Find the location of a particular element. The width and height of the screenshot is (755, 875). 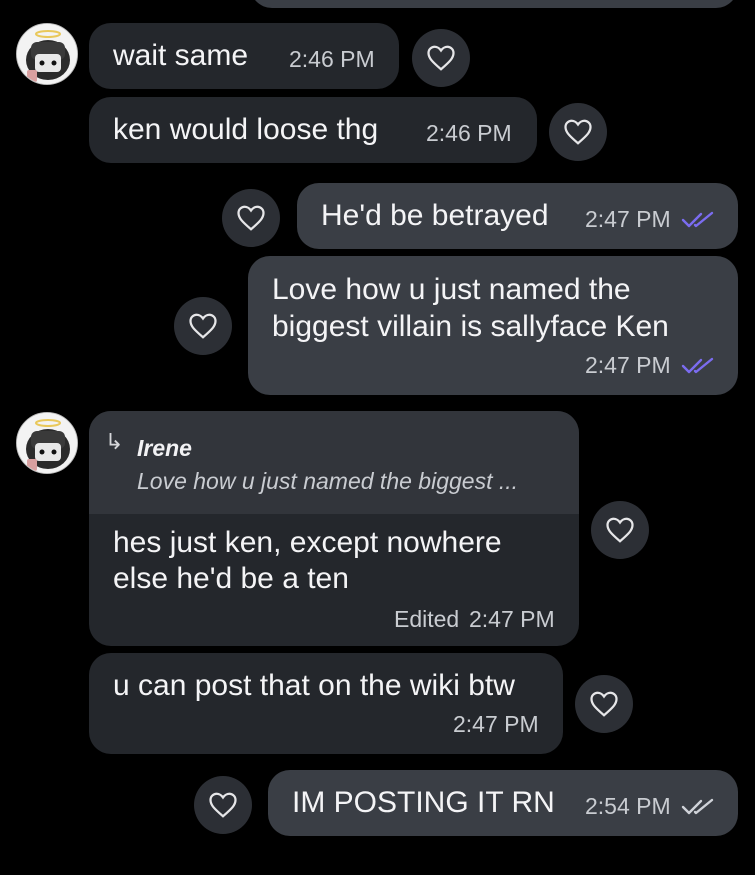

message-bubble-wiki: u can post that on the wiki btw 2:47 PM is located at coordinates (326, 703).